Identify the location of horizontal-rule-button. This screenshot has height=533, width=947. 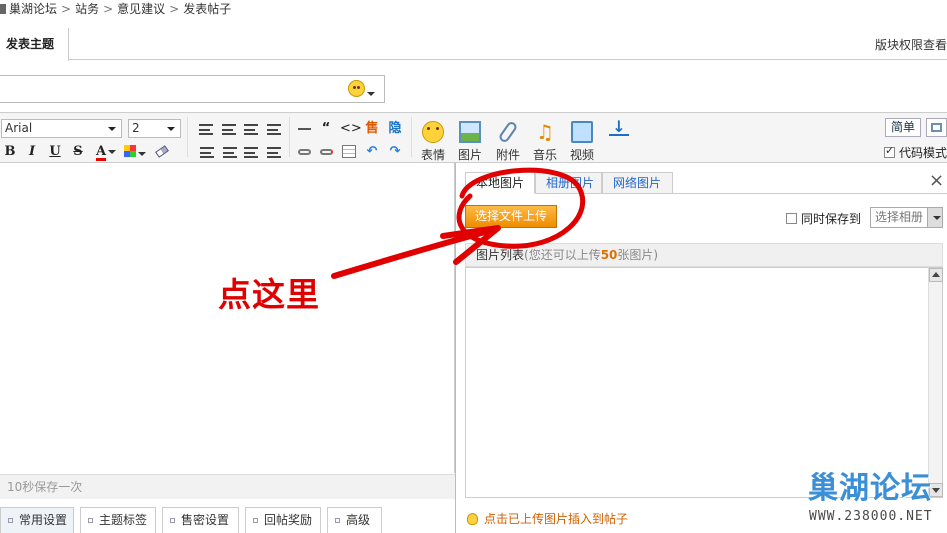
(304, 129).